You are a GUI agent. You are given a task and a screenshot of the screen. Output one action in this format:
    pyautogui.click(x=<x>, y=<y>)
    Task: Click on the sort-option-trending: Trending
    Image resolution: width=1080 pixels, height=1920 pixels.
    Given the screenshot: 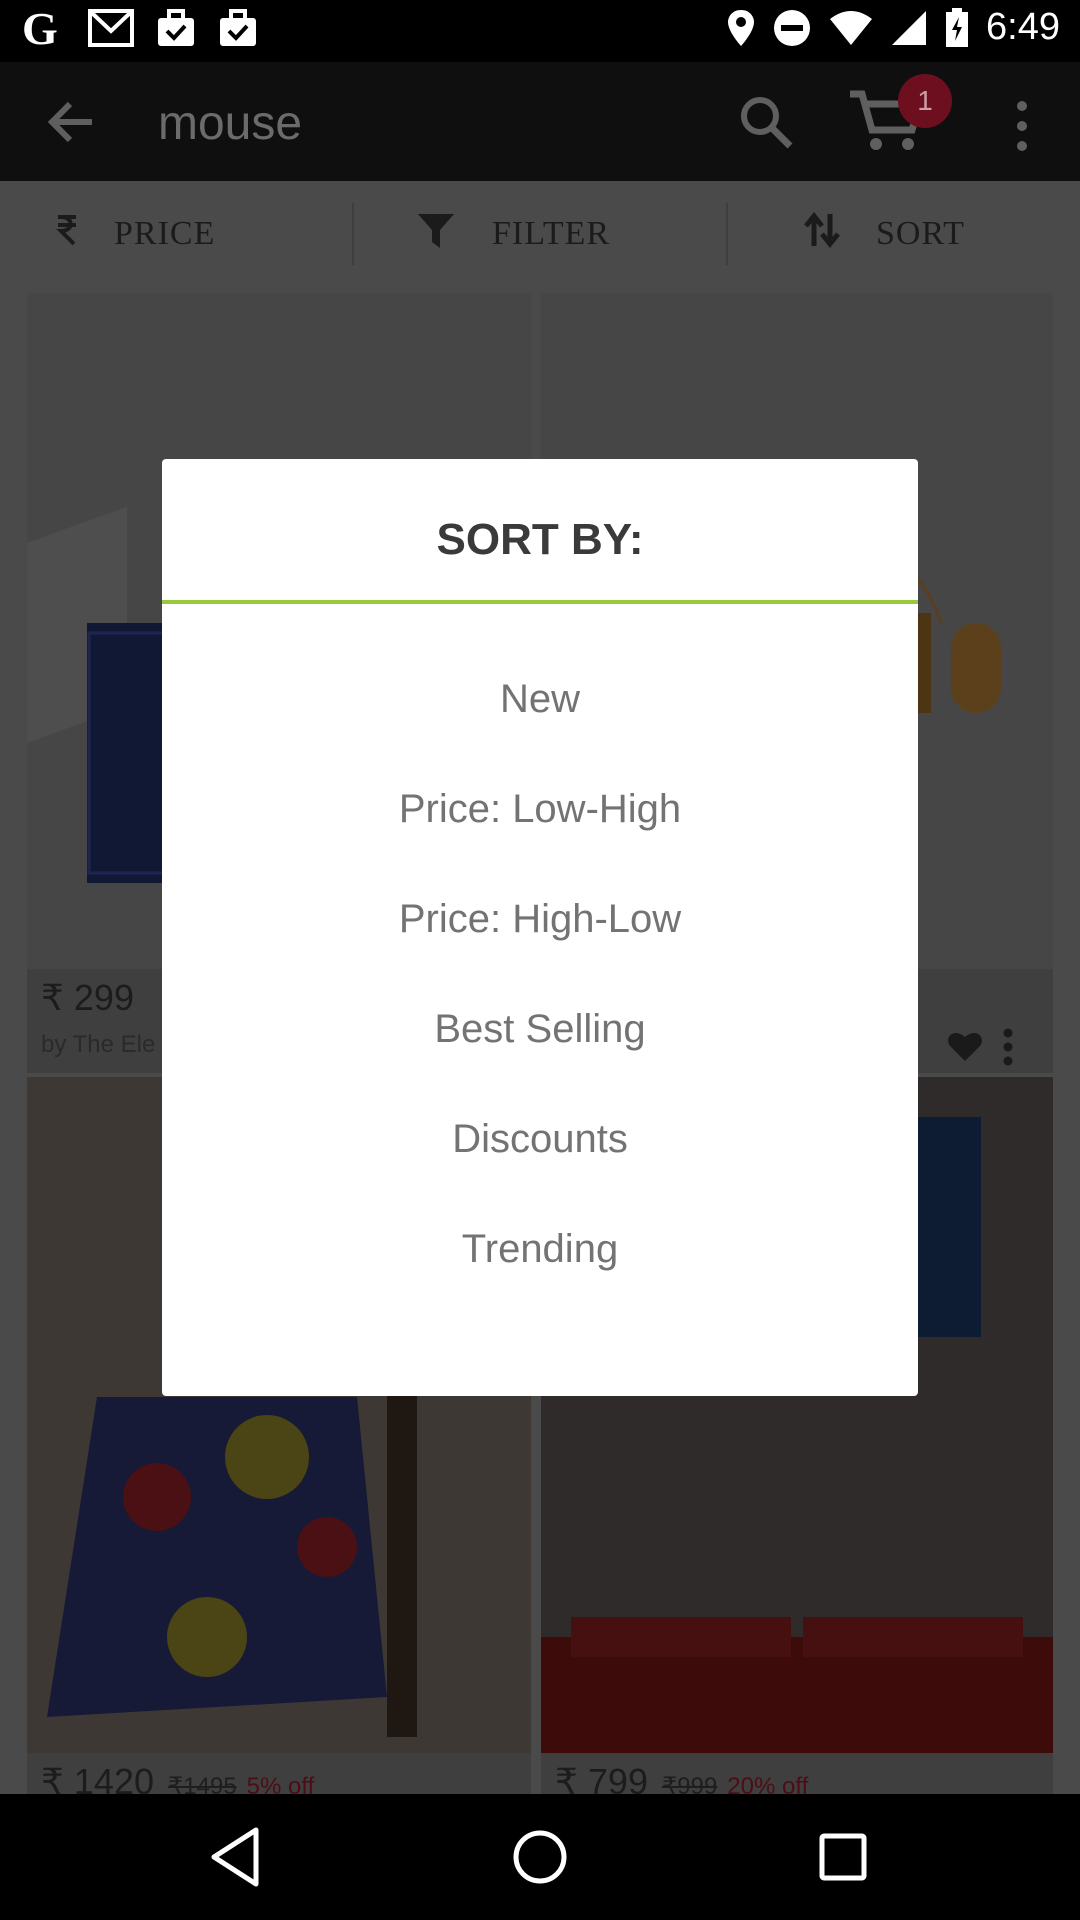 What is the action you would take?
    pyautogui.click(x=540, y=1249)
    